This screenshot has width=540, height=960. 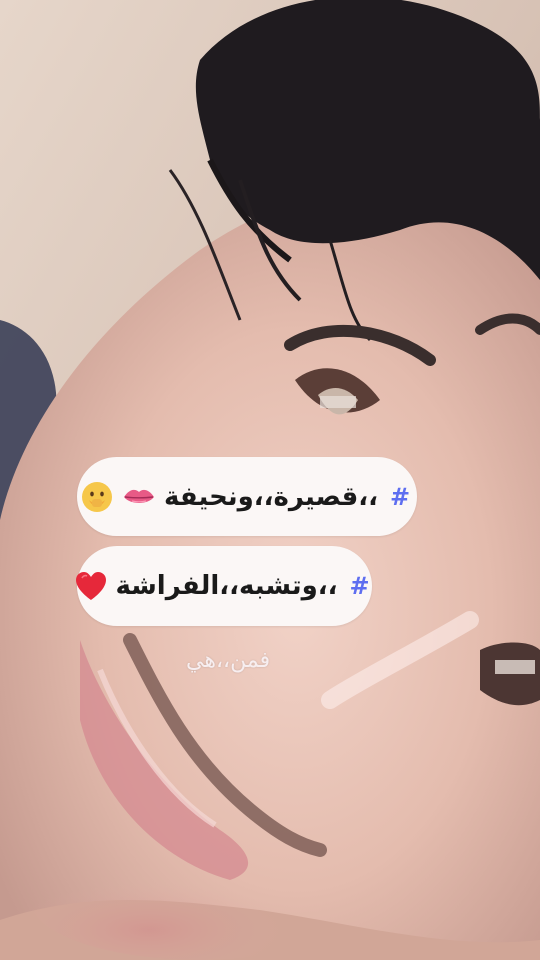 What do you see at coordinates (228, 660) in the screenshot?
I see `floating-question-text: فمن،،هي` at bounding box center [228, 660].